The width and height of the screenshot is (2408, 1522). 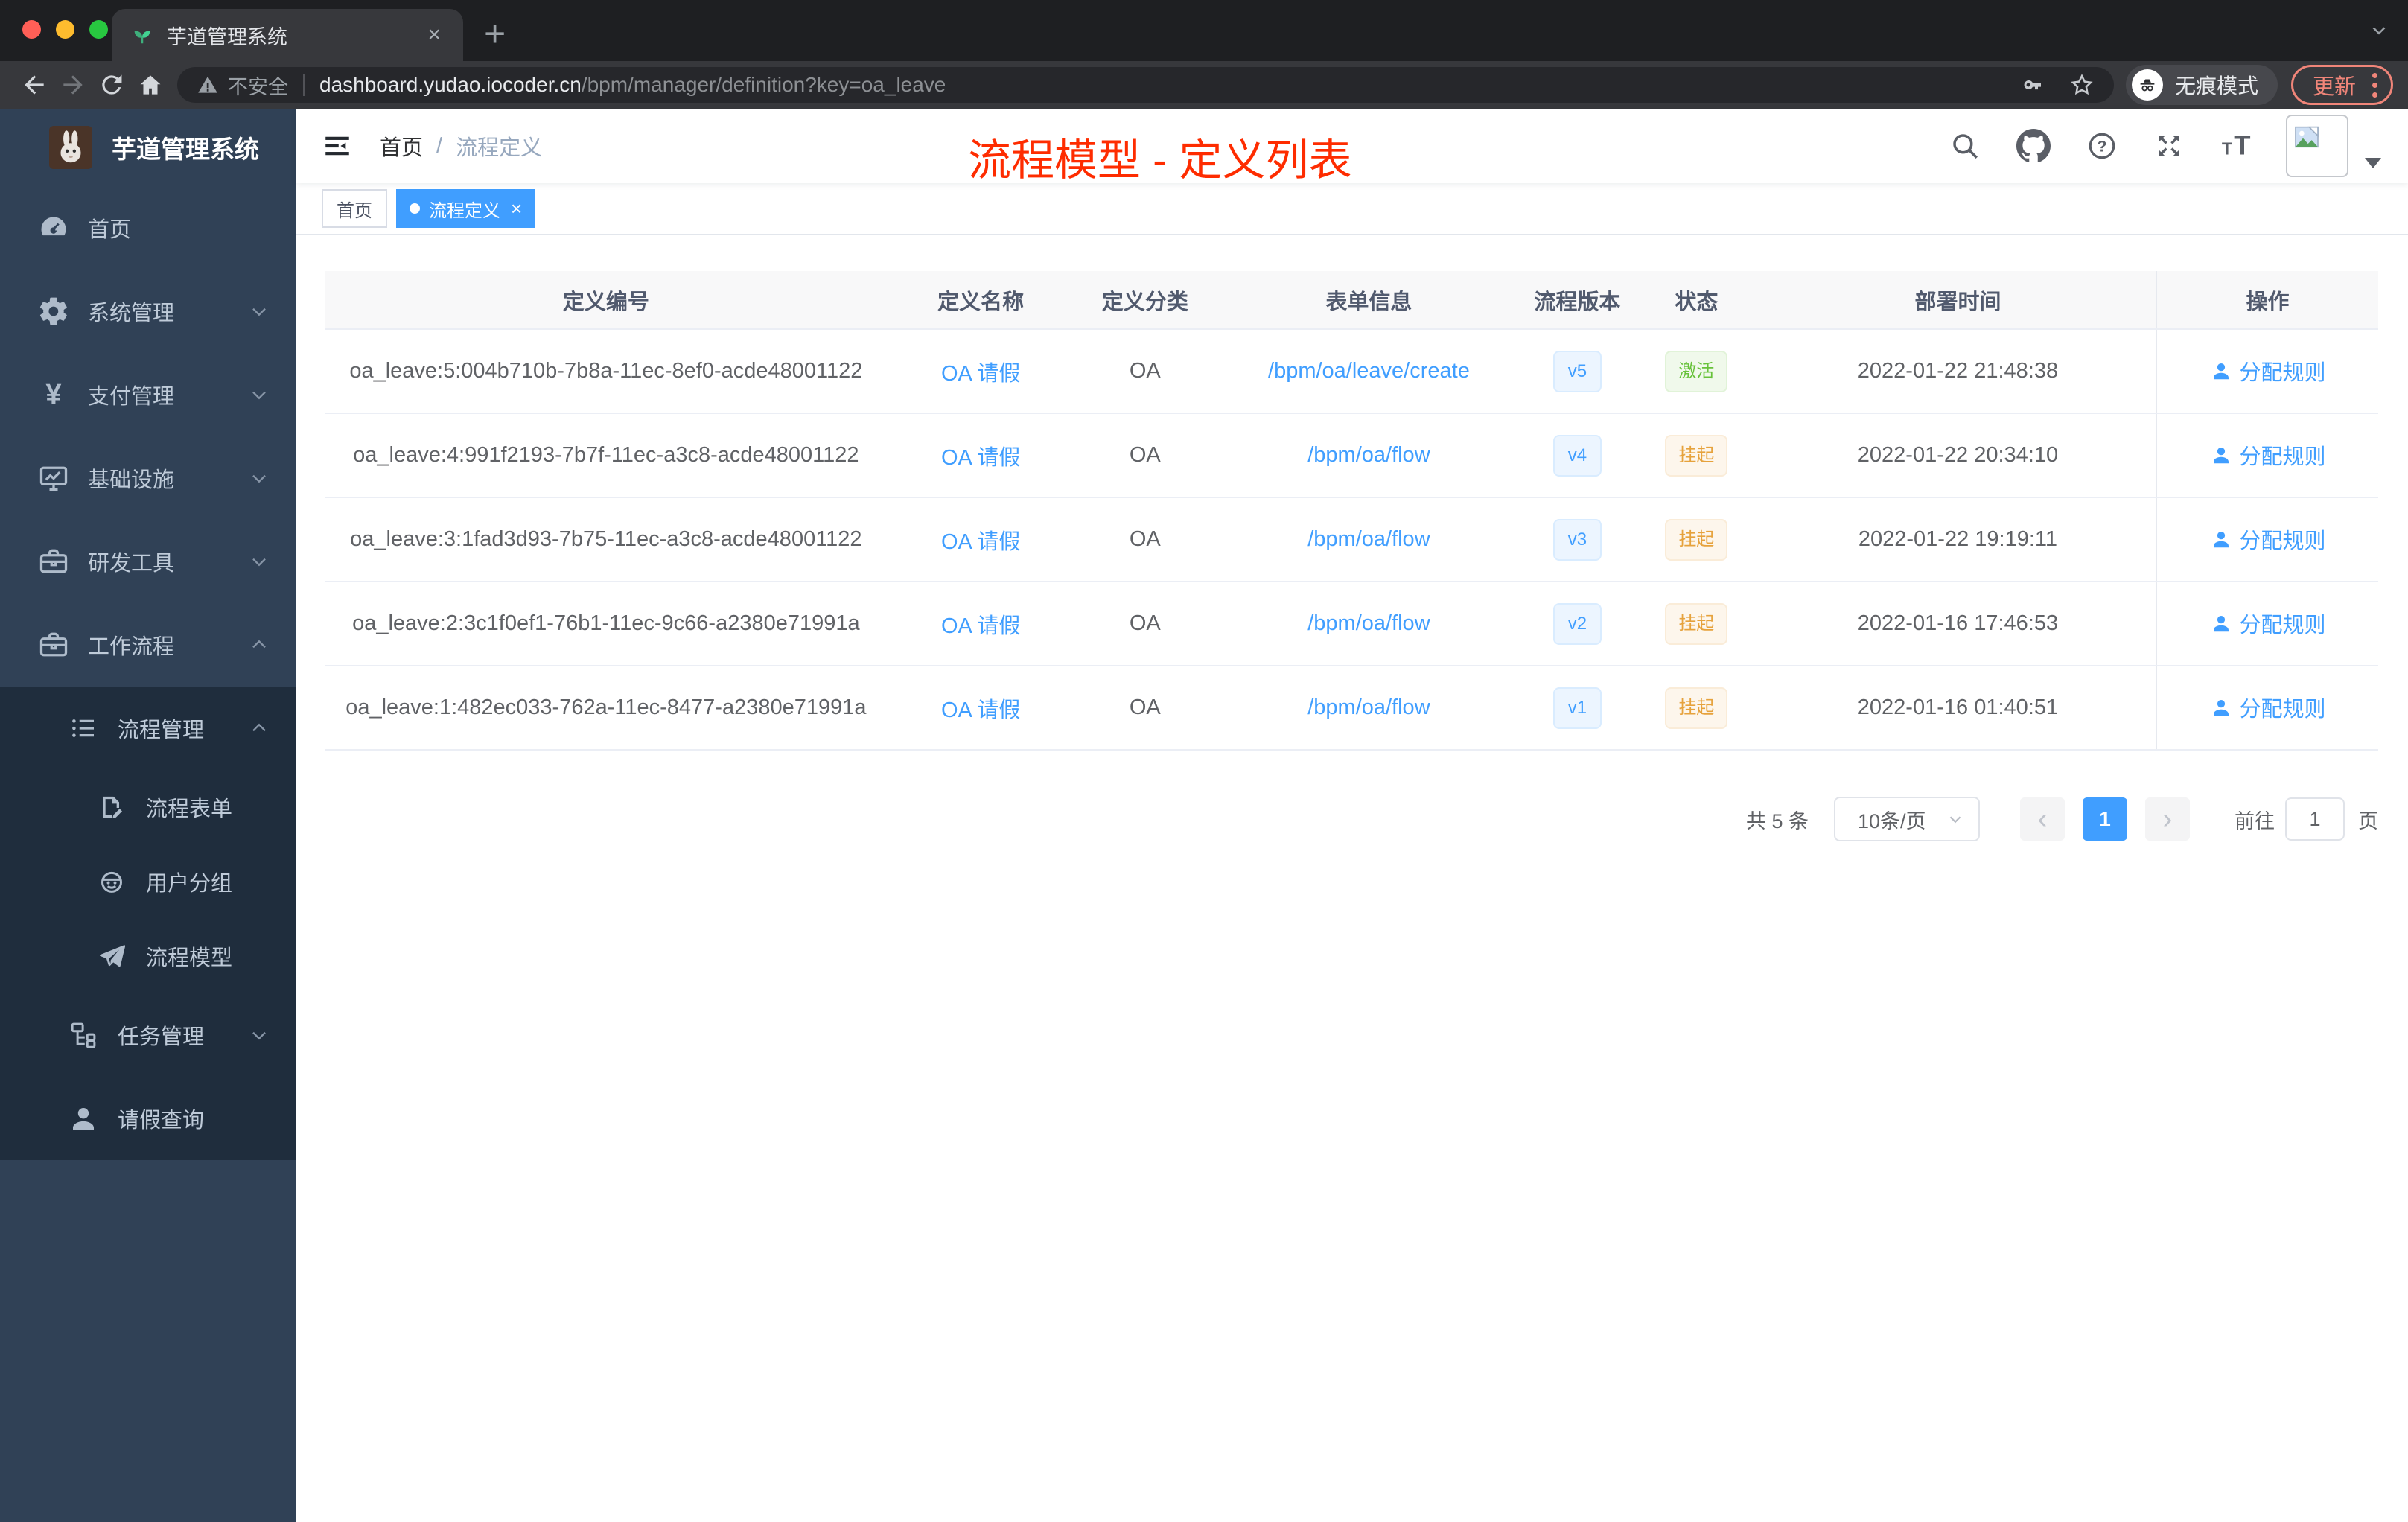 I want to click on list-icon, so click(x=83, y=728).